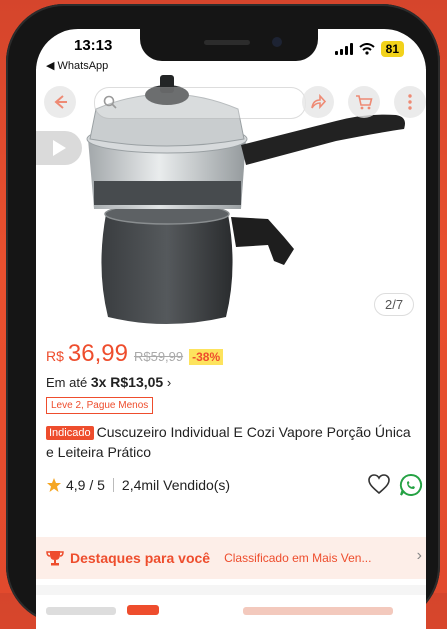  I want to click on play-icon, so click(59, 148).